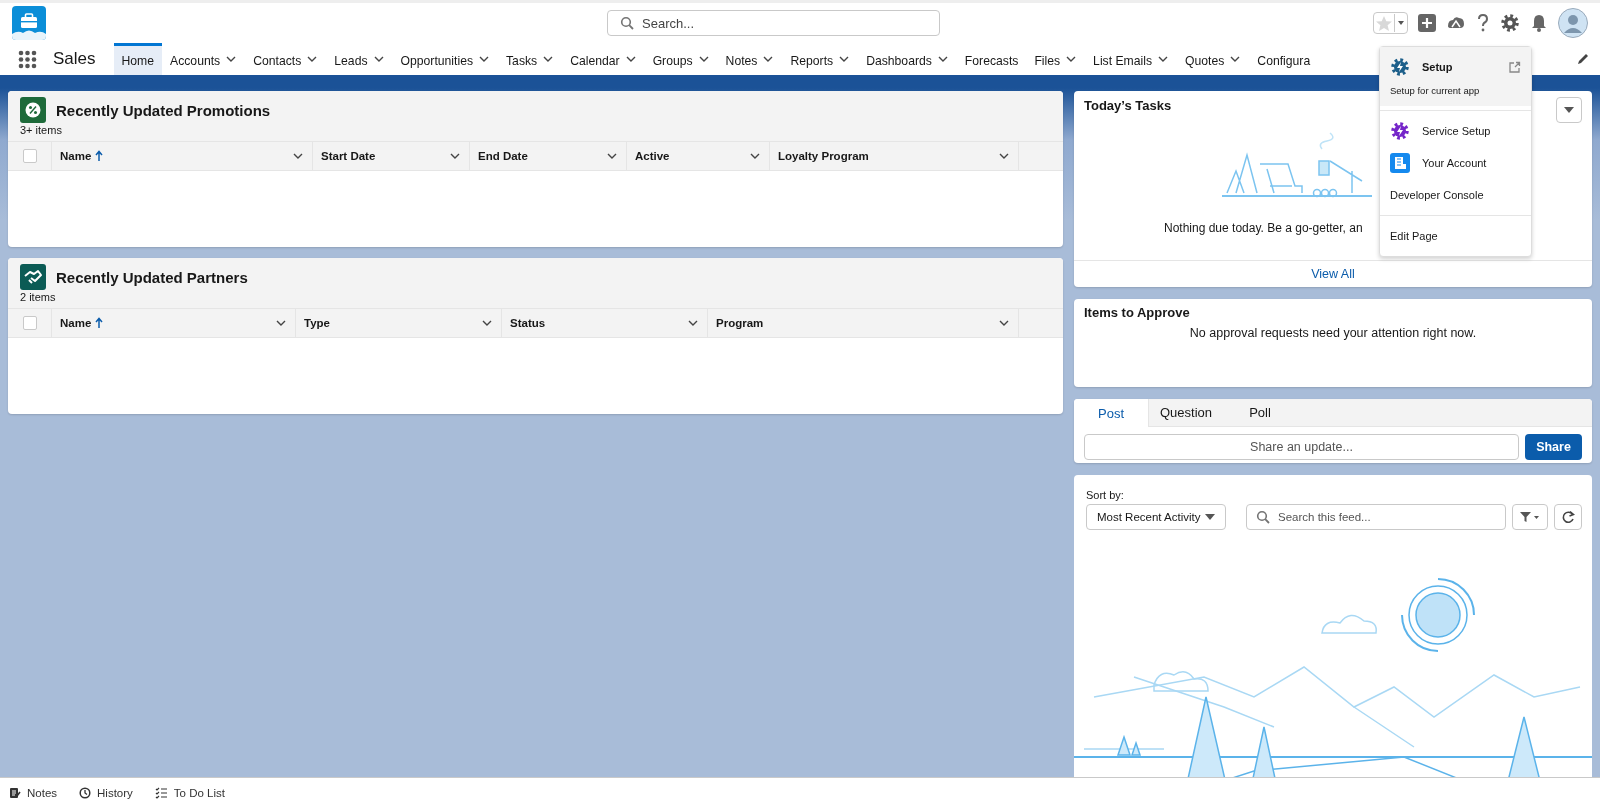 The image size is (1600, 808). Describe the element at coordinates (27, 59) in the screenshot. I see `app-launcher-icon` at that location.